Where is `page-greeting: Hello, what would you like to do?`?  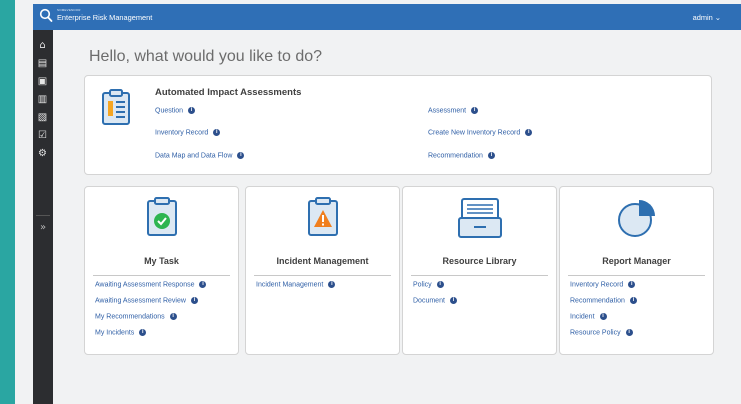
page-greeting: Hello, what would you like to do? is located at coordinates (206, 56).